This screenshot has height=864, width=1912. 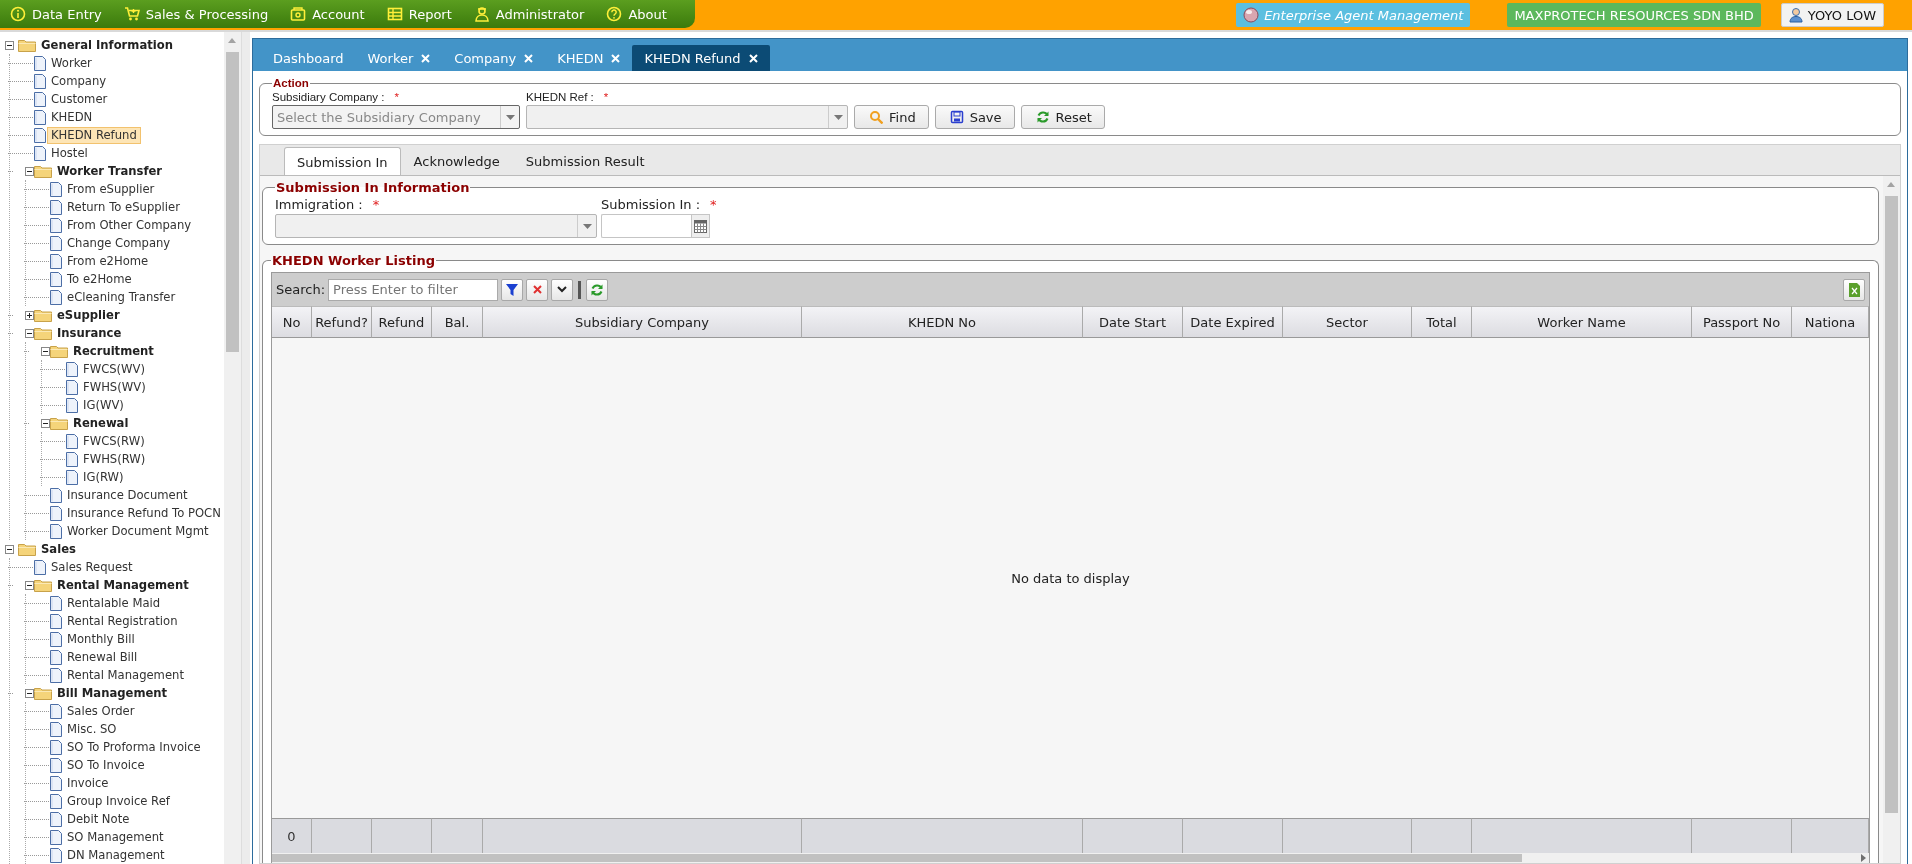 What do you see at coordinates (114, 369) in the screenshot?
I see `tree-item: FWCS(WV)` at bounding box center [114, 369].